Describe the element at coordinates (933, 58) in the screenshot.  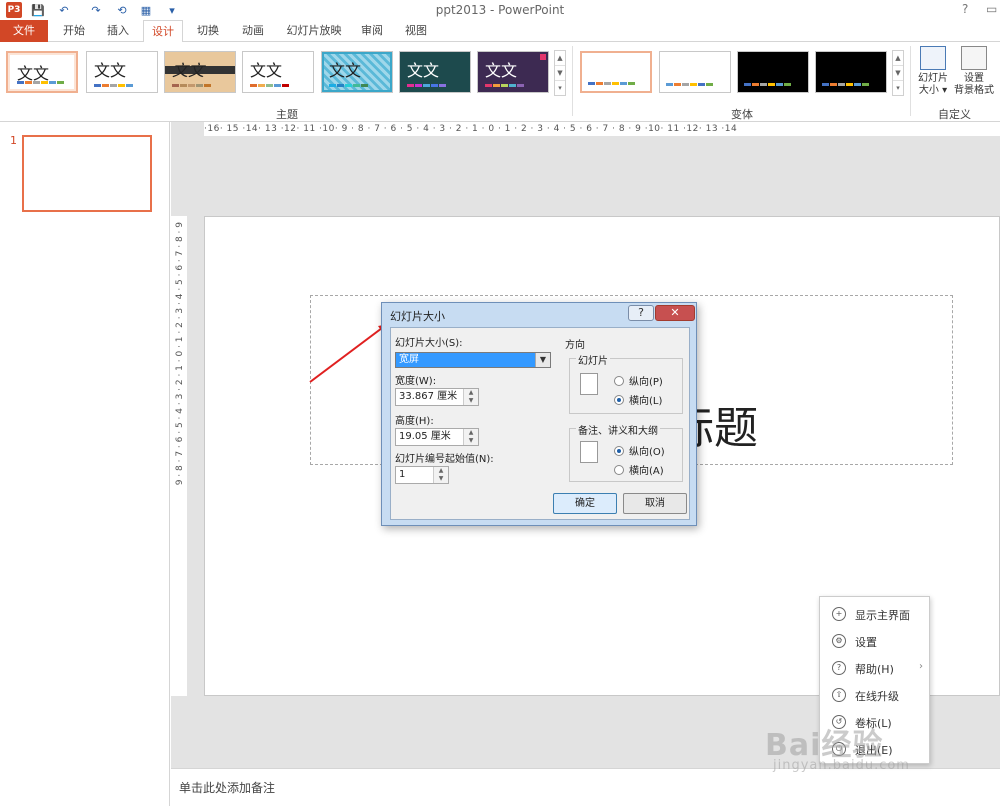
I see `slide-size-icon` at that location.